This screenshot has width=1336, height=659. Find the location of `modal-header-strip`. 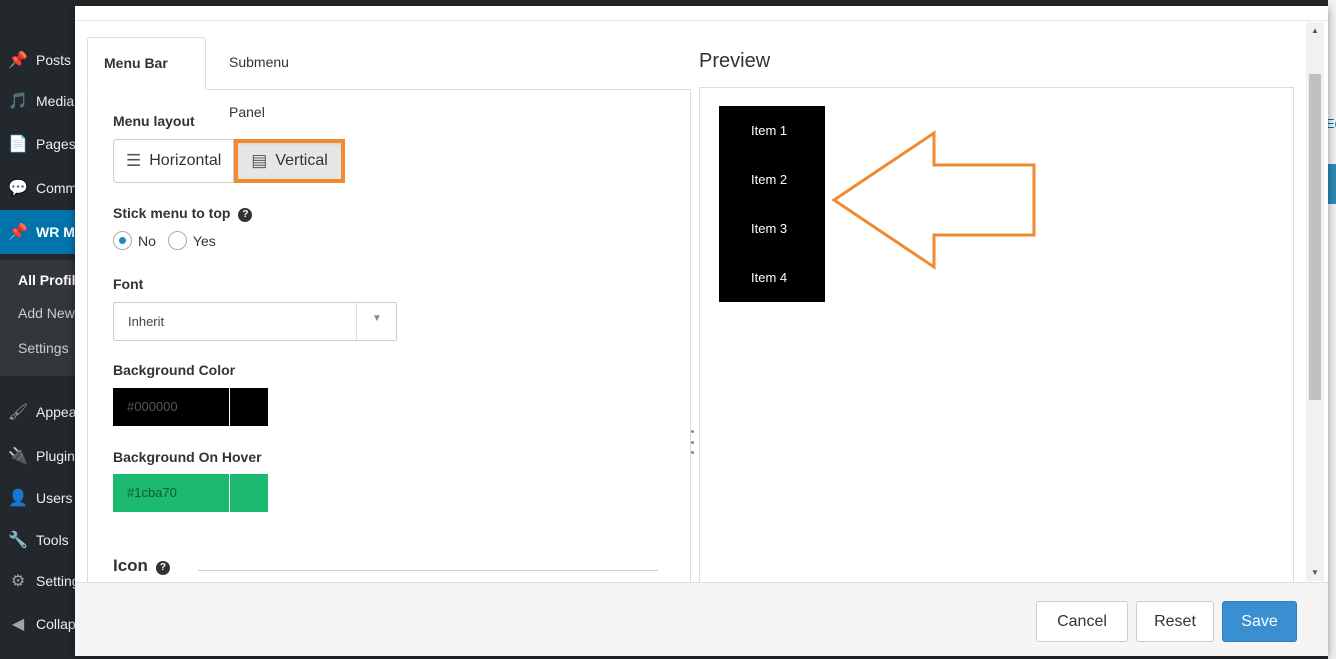

modal-header-strip is located at coordinates (701, 13).